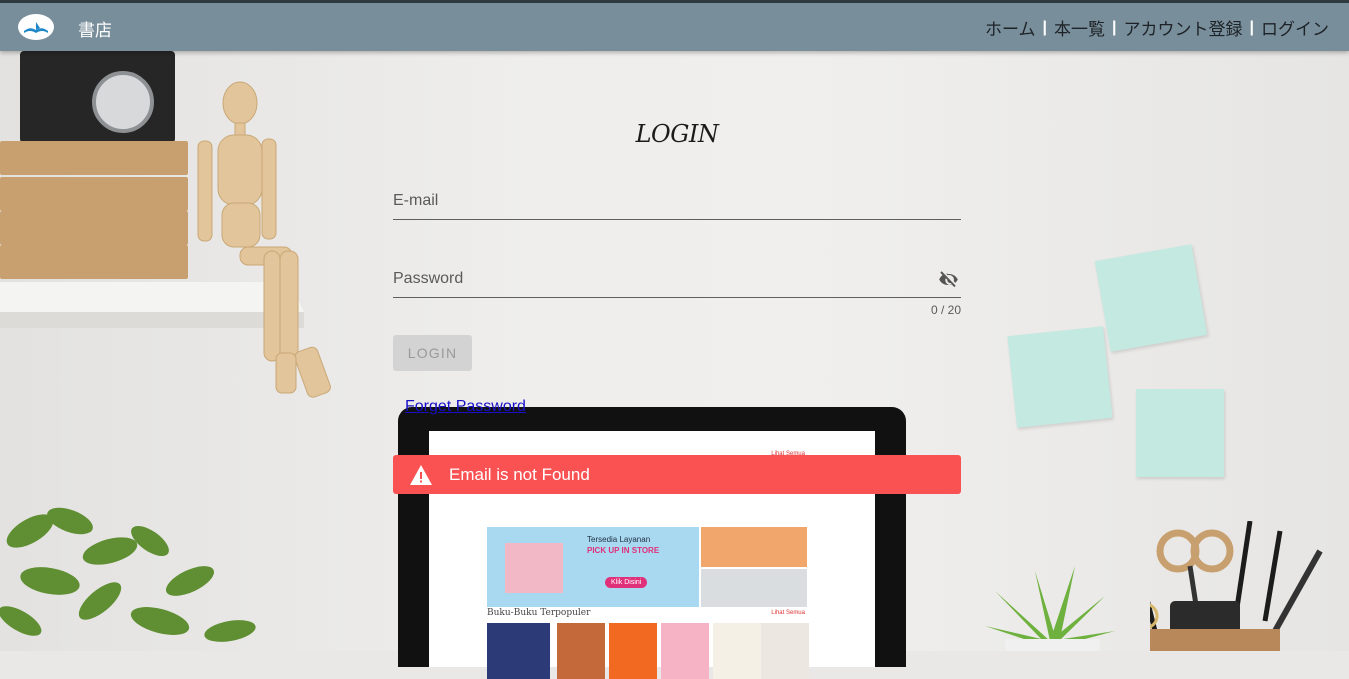 This screenshot has width=1349, height=679. Describe the element at coordinates (36, 27) in the screenshot. I see `bookstore-logo-icon` at that location.